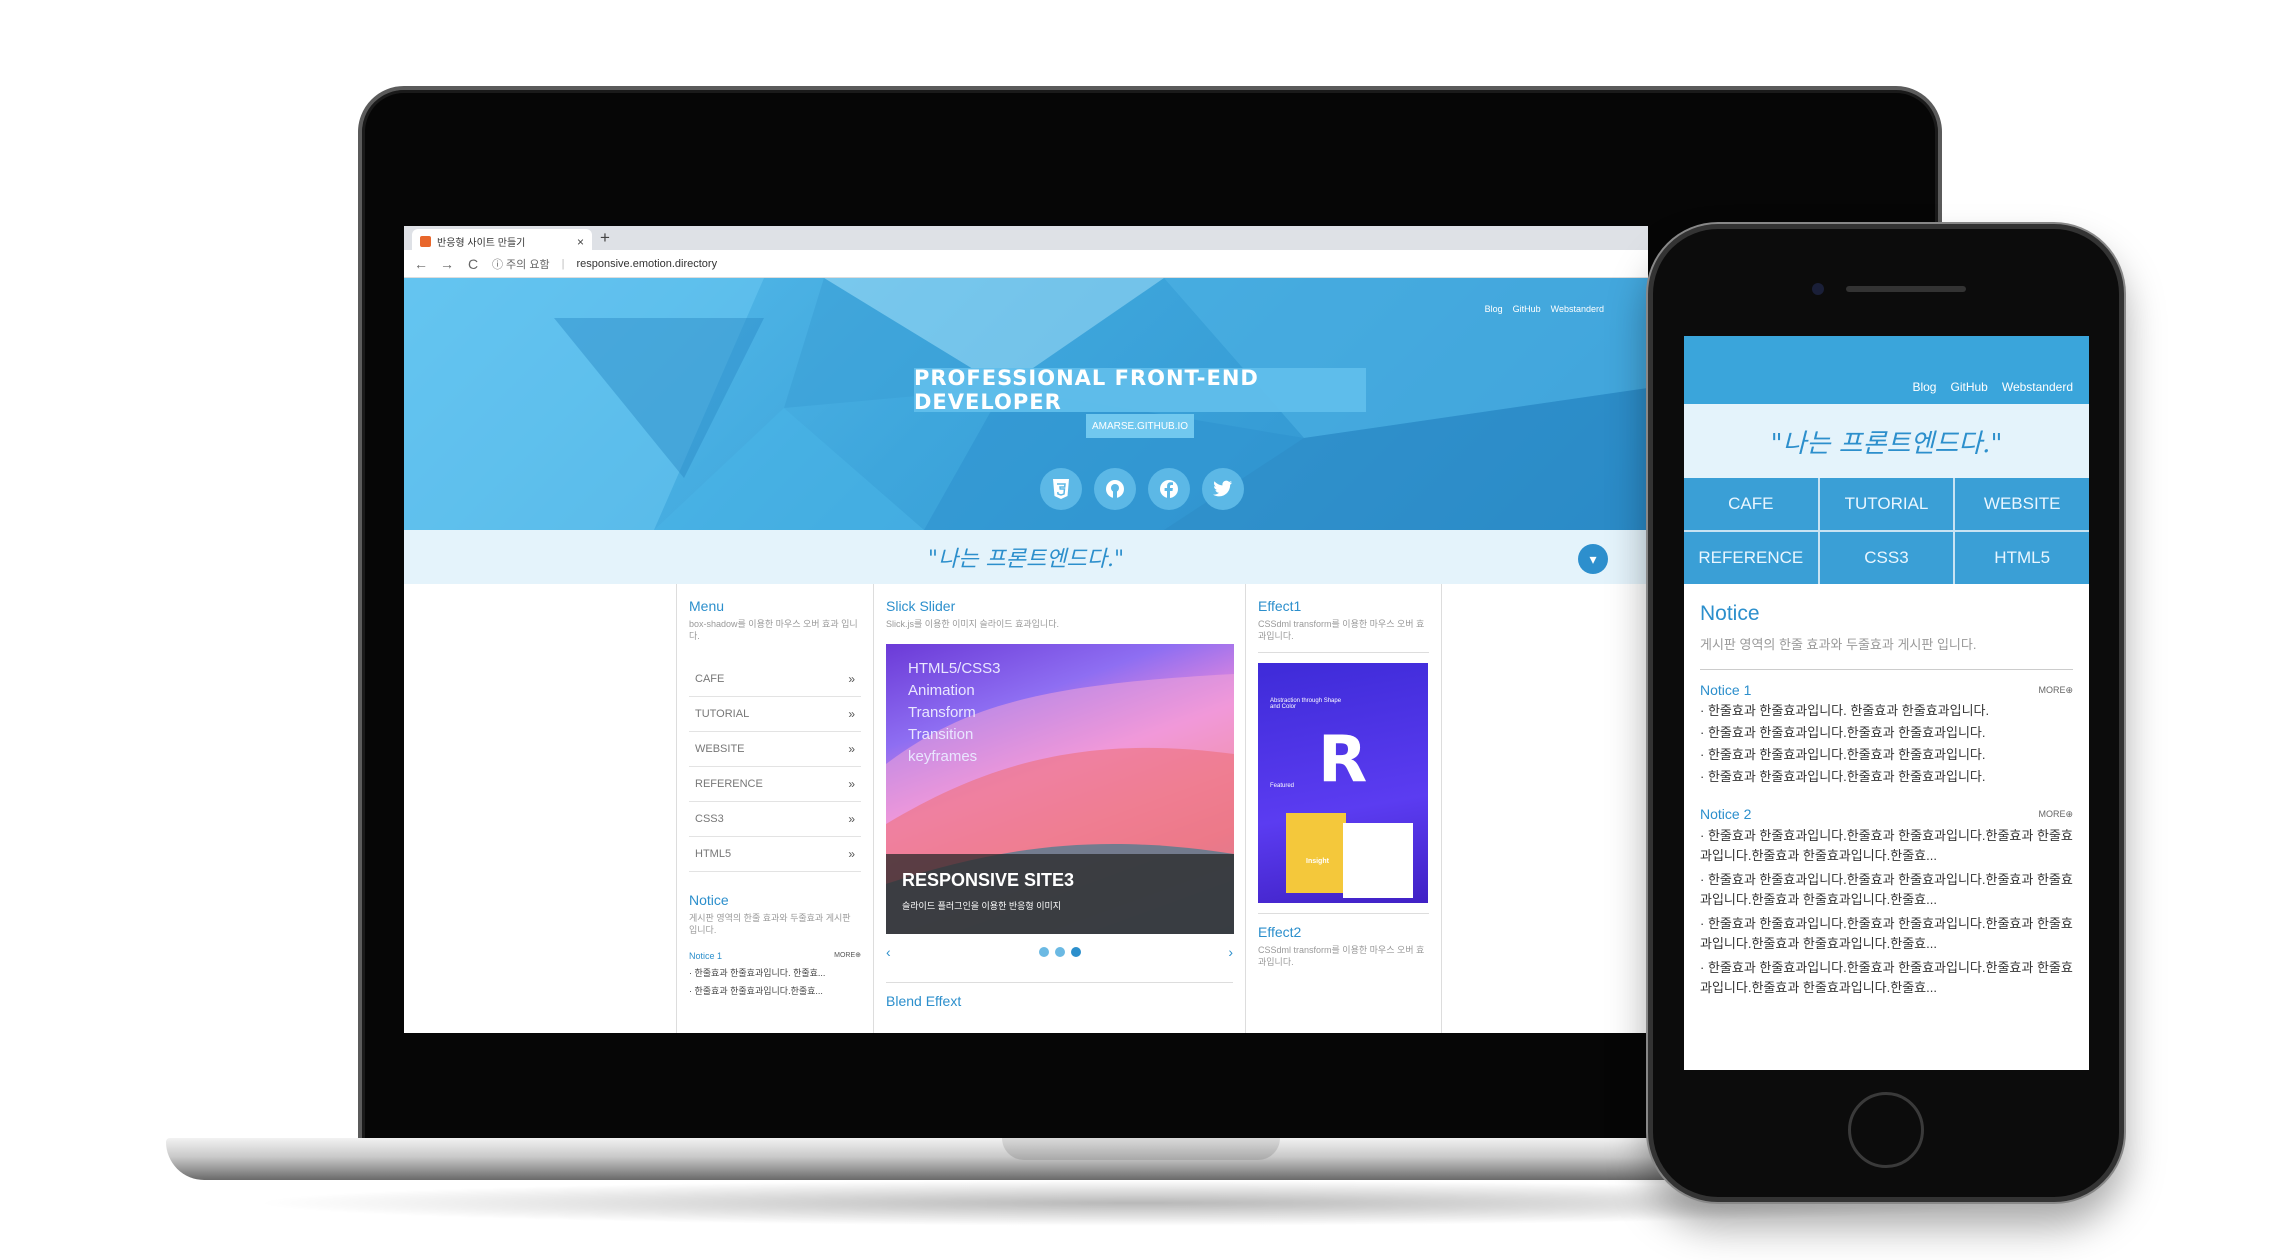  Describe the element at coordinates (2022, 558) in the screenshot. I see `phone-menu-html5: HTML5` at that location.